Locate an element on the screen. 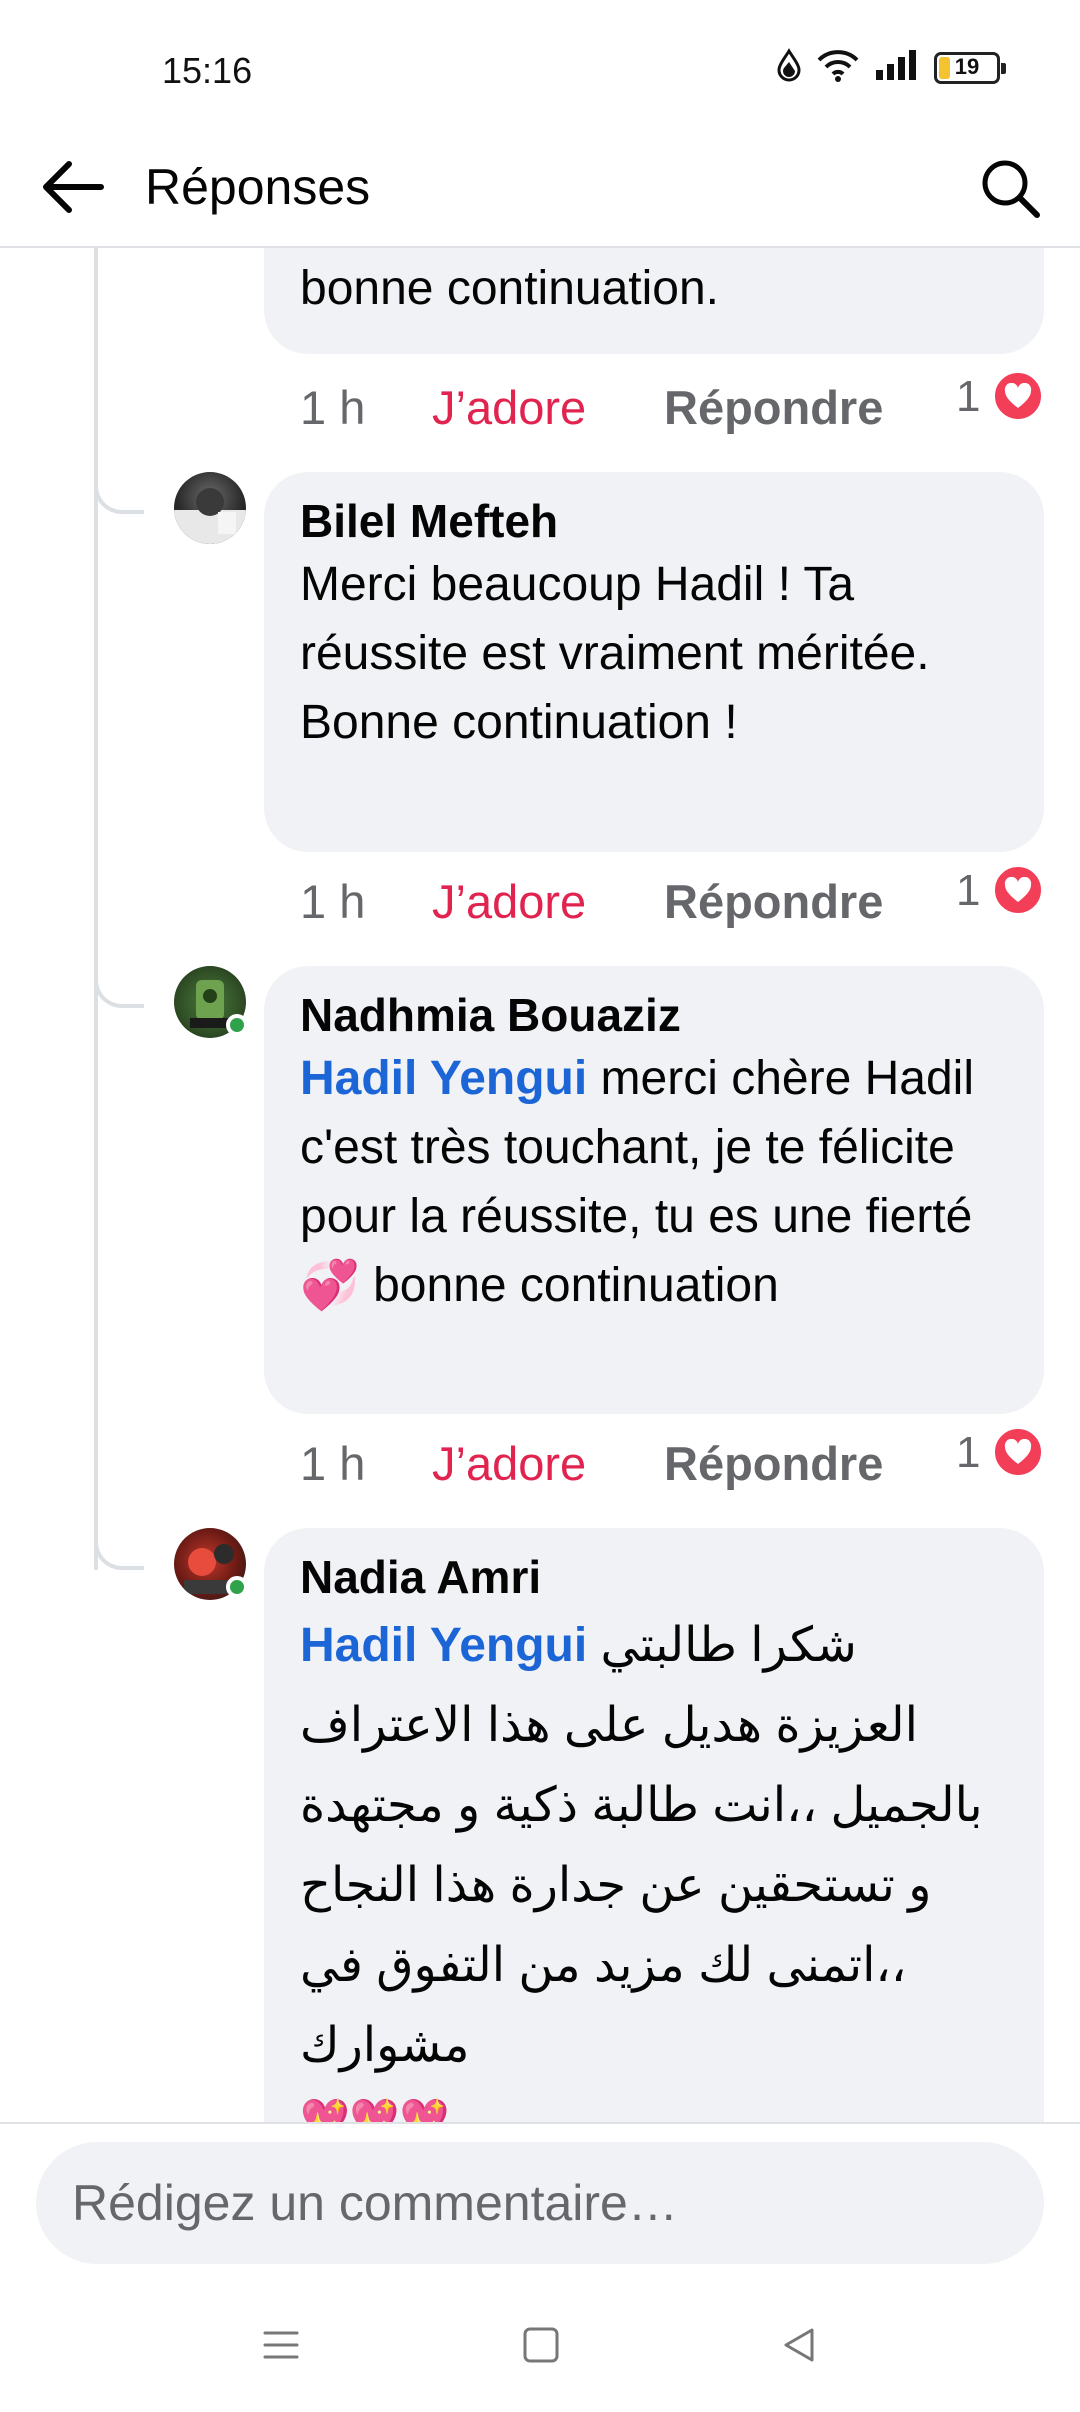 The height and width of the screenshot is (2412, 1080). status-time: 15:16 is located at coordinates (207, 70).